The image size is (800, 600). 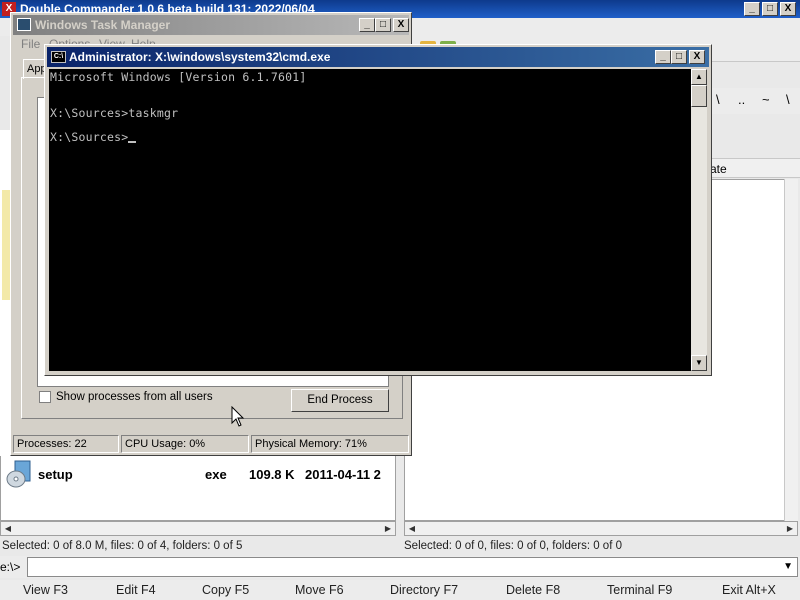 I want to click on delete-f8-button: Delete F8, so click(x=533, y=590).